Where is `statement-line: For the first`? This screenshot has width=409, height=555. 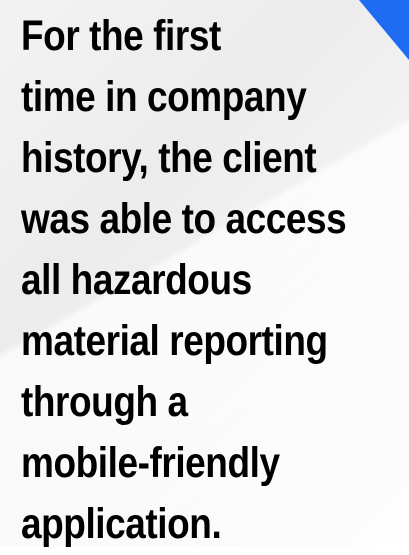 statement-line: For the first is located at coordinates (121, 36).